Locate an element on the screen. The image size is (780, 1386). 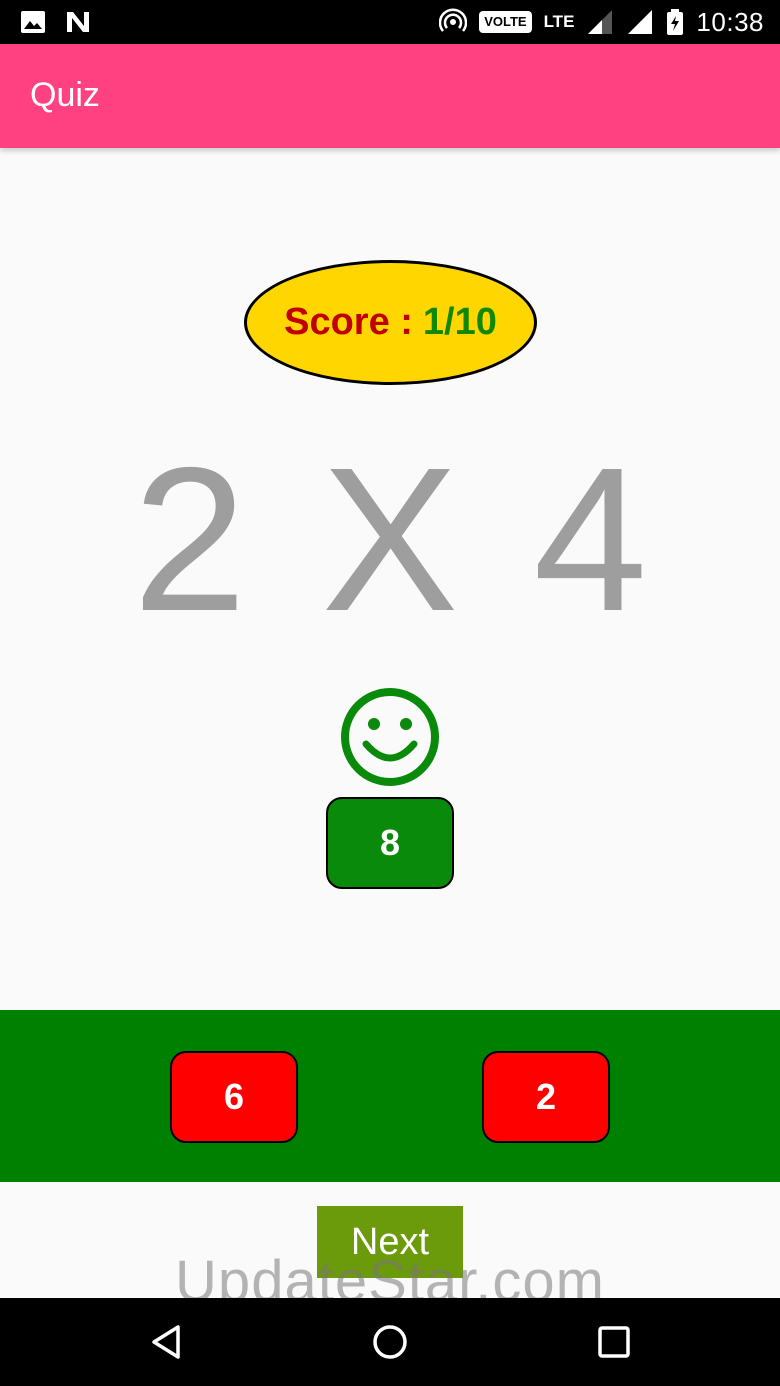
status-system: VOLTE LTE 10:38 is located at coordinates (601, 22).